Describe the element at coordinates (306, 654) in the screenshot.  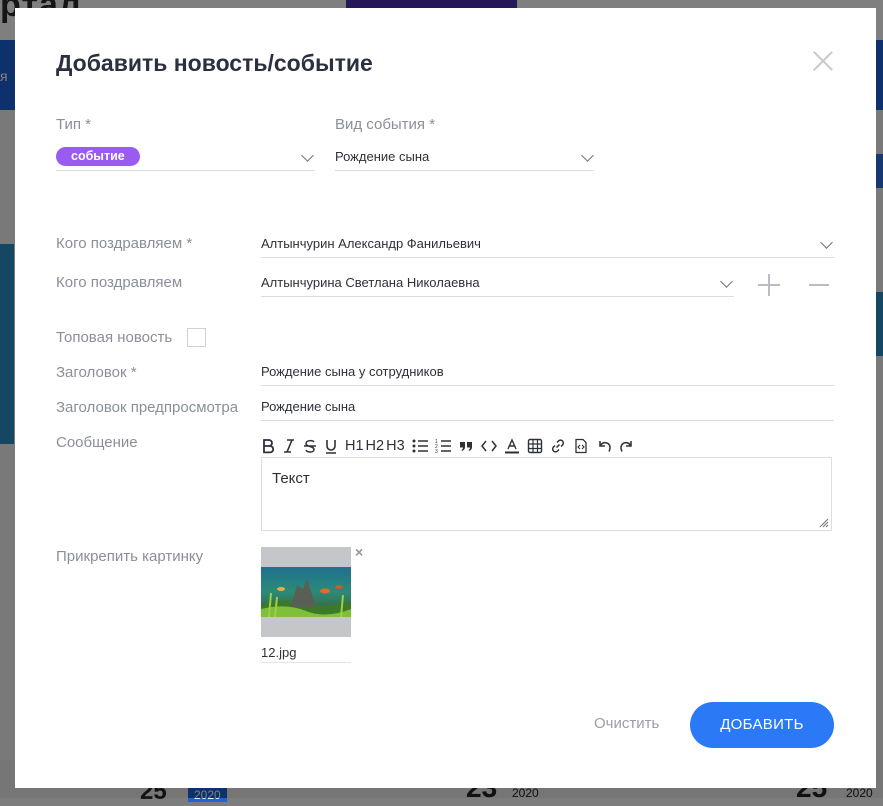
I see `attached-filename: 12.jpg` at that location.